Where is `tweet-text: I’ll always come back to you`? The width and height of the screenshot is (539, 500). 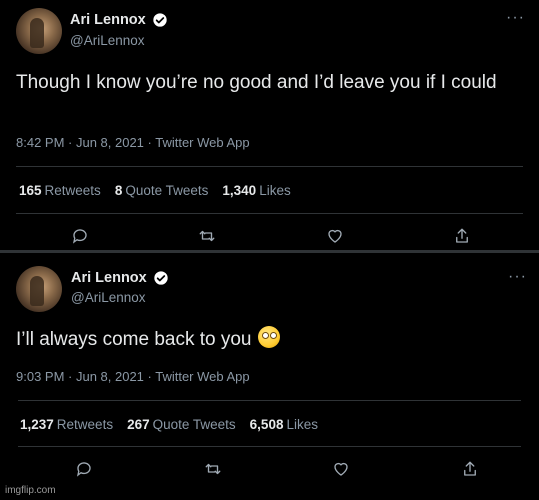 tweet-text: I’ll always come back to you is located at coordinates (266, 339).